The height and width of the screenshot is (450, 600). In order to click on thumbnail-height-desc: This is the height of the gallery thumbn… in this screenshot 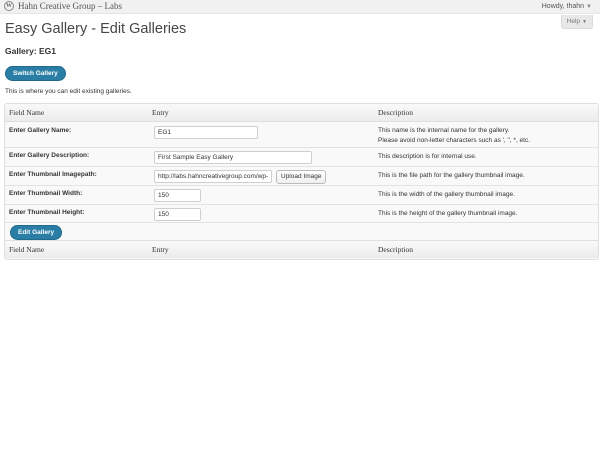, I will do `click(448, 213)`.